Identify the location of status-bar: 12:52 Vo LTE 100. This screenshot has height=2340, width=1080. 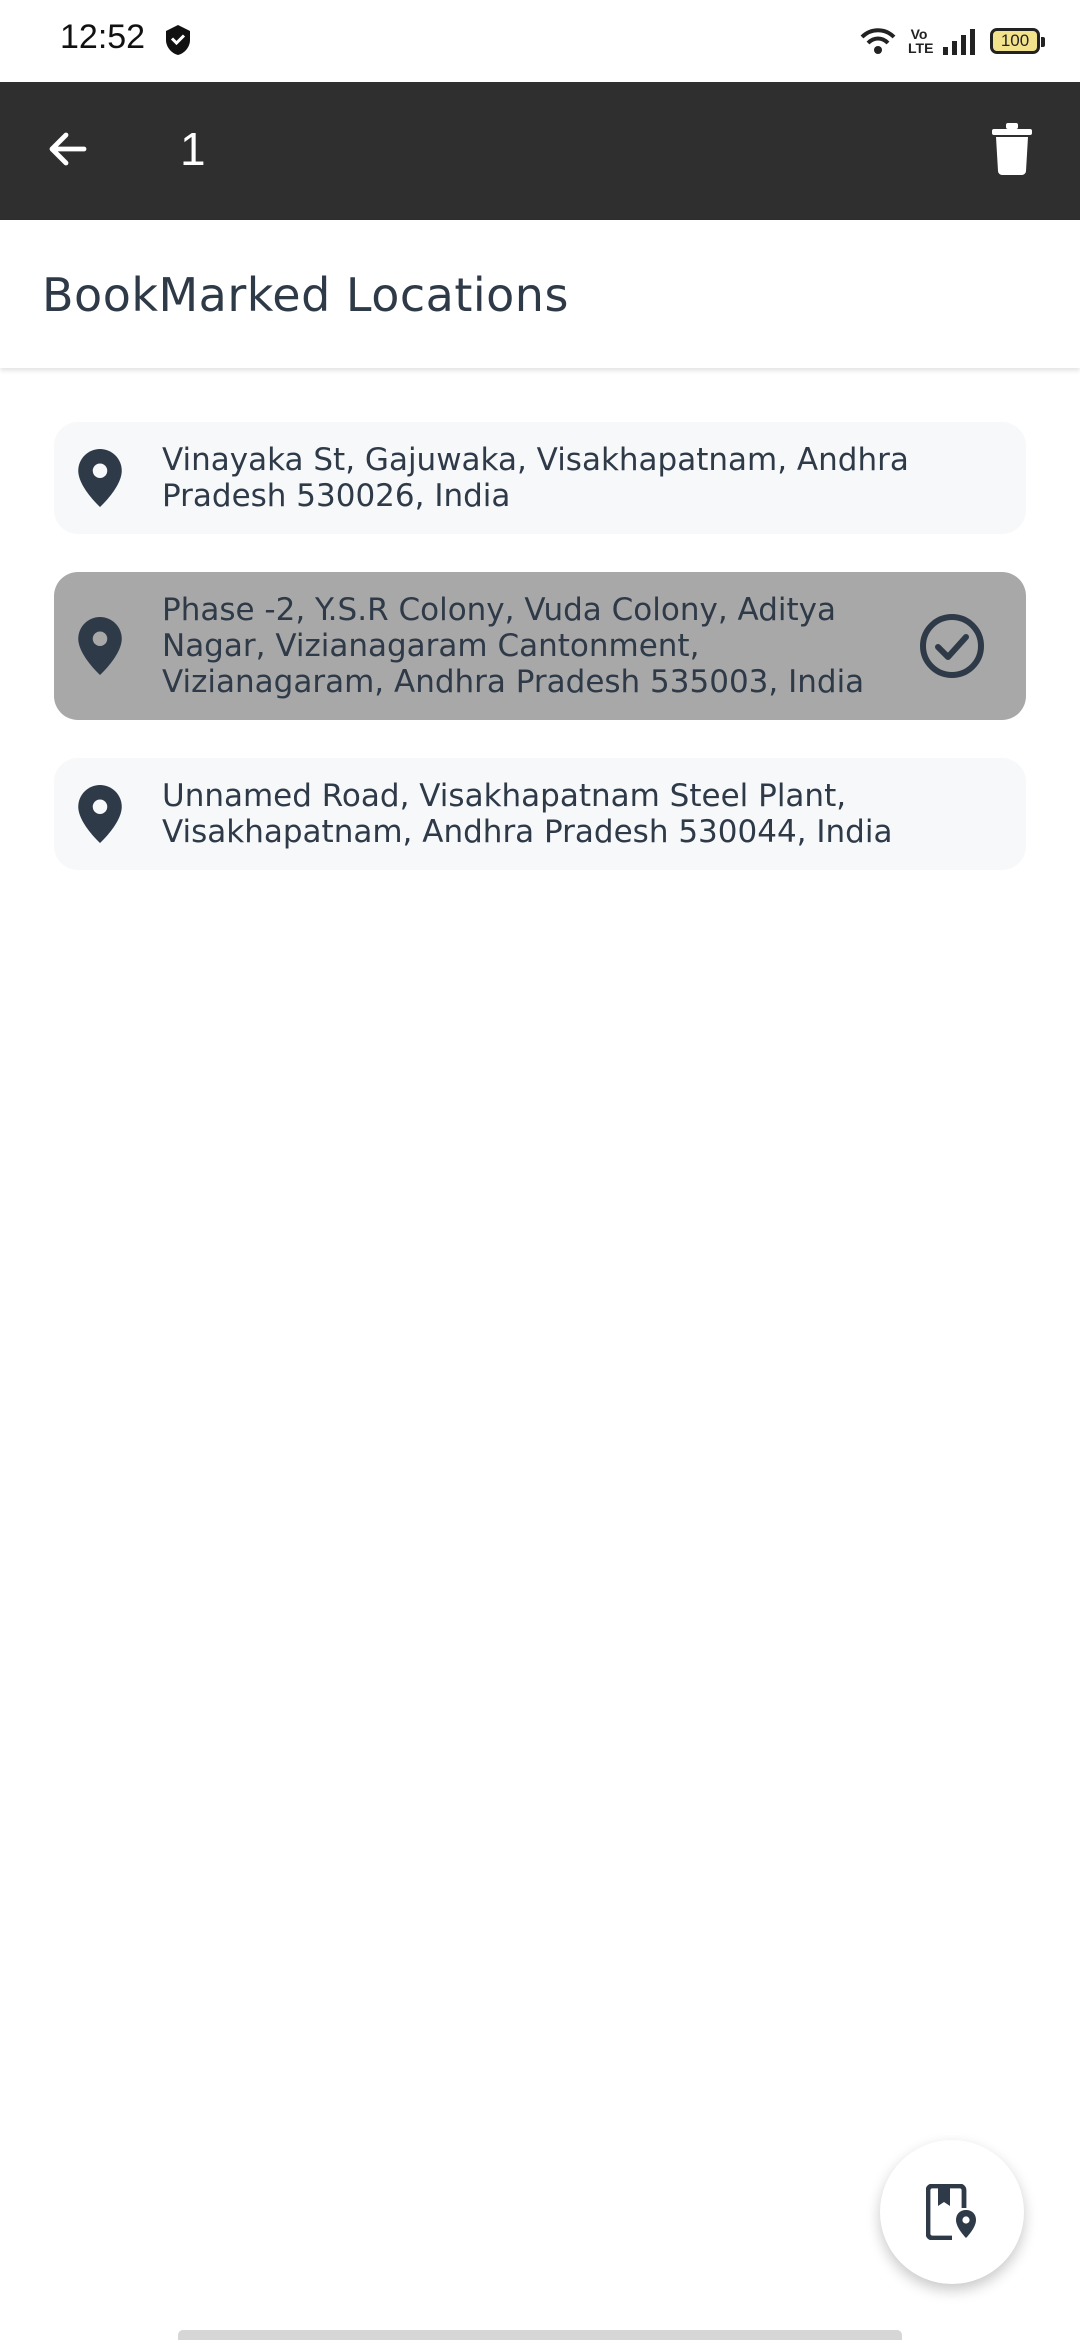
(540, 41).